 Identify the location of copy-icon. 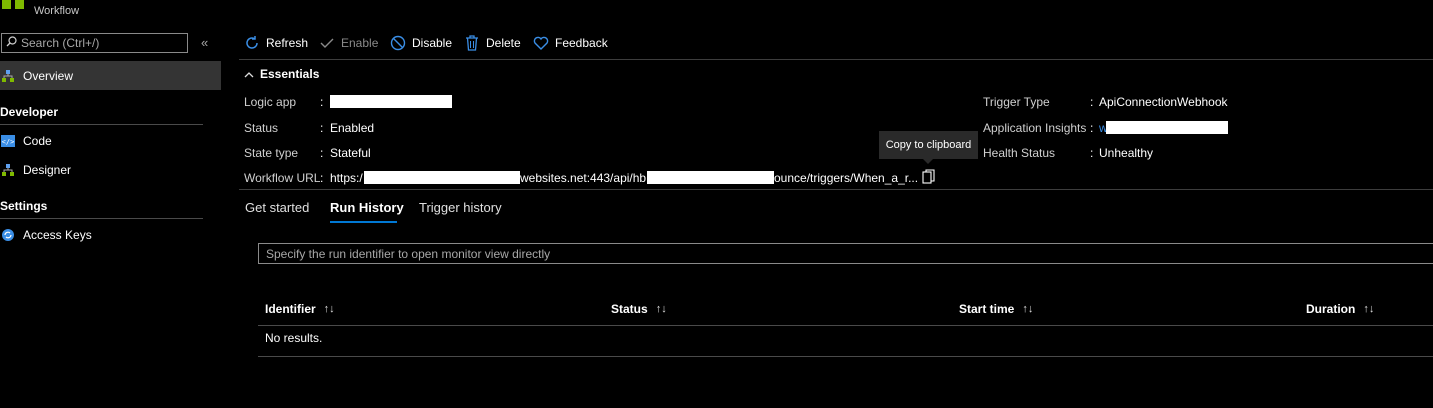
(928, 178).